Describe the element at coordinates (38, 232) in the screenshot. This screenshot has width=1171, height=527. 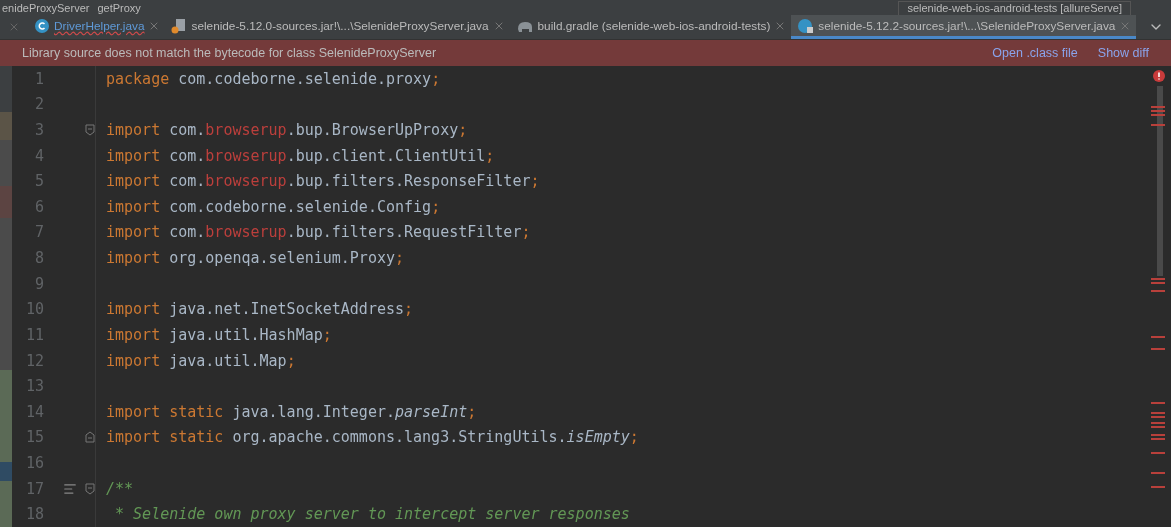
I see `line-number: 7` at that location.